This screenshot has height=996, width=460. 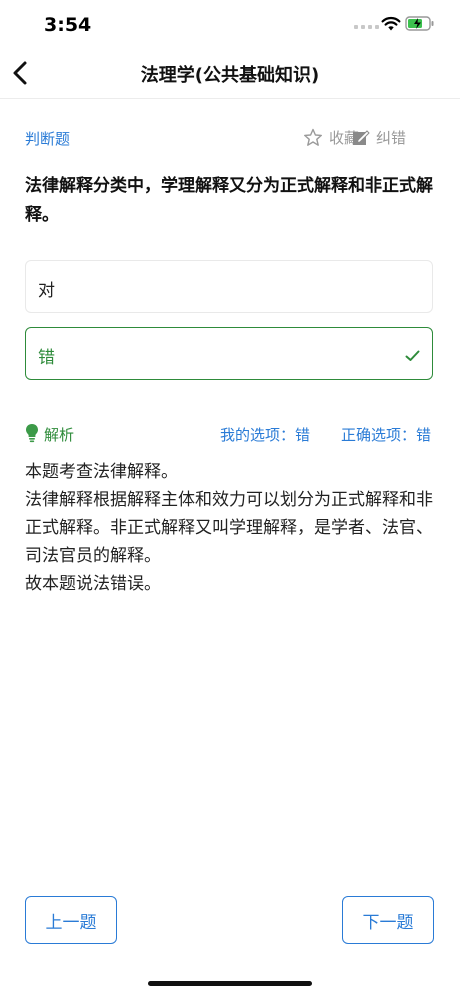 What do you see at coordinates (229, 286) in the screenshot?
I see `option-true: 对` at bounding box center [229, 286].